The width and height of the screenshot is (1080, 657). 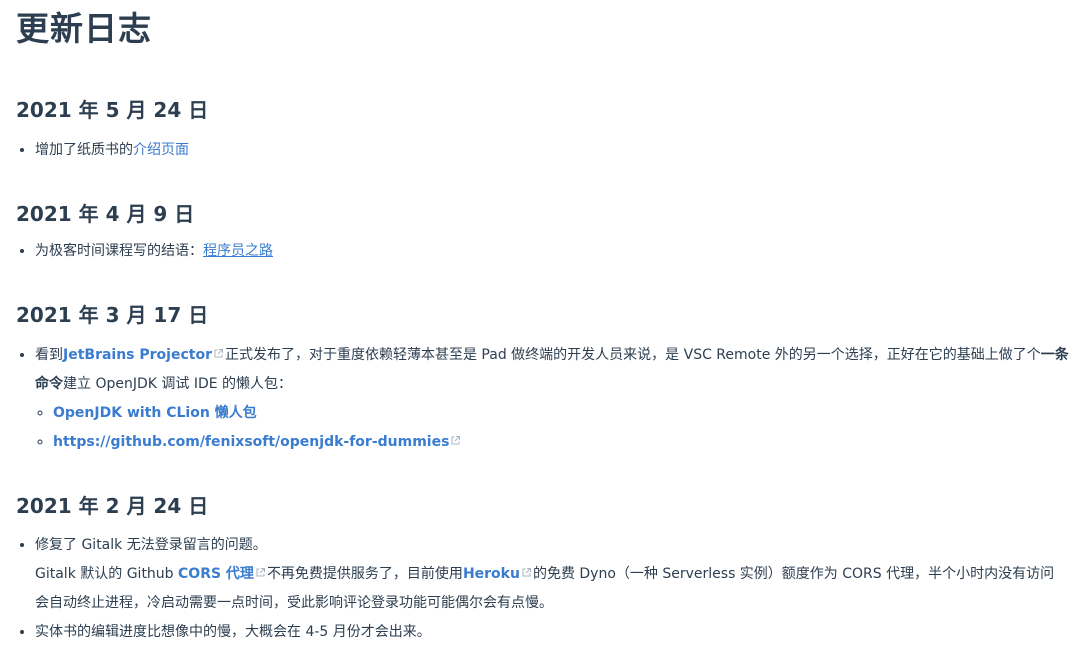 I want to click on openjdk-clion-link: OpenJDK with CLion 懒人包, so click(x=155, y=413).